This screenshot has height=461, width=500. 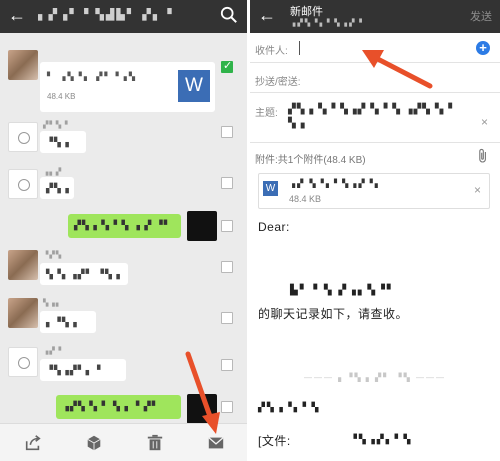 What do you see at coordinates (375, 16) in the screenshot?
I see `compose-header: ← 新邮件 ▗▞▚▝▖▘▚▗▞▝ 发送` at bounding box center [375, 16].